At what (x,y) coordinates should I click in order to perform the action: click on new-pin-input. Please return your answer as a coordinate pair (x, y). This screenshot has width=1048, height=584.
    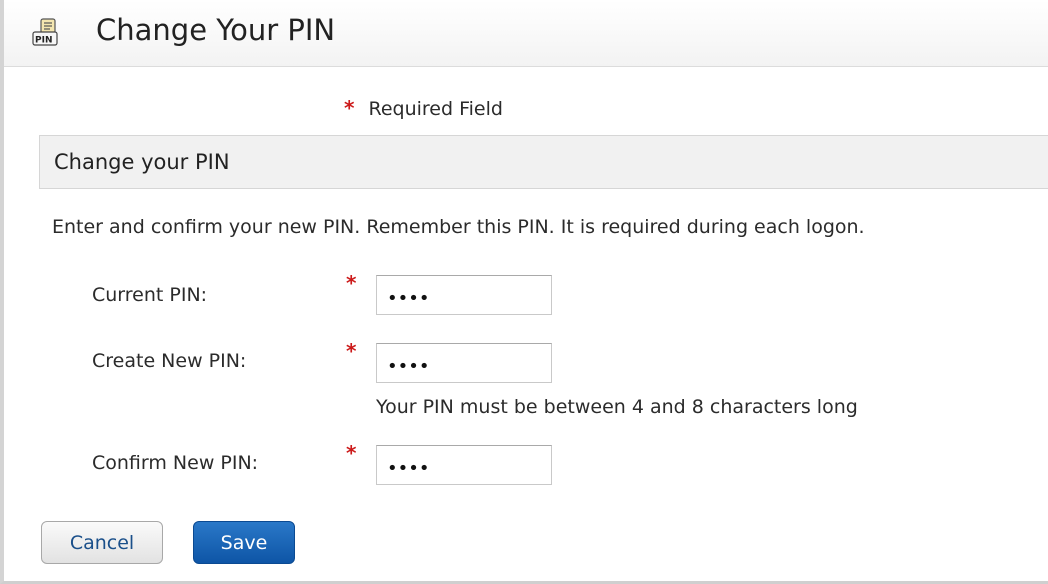
    Looking at the image, I should click on (464, 363).